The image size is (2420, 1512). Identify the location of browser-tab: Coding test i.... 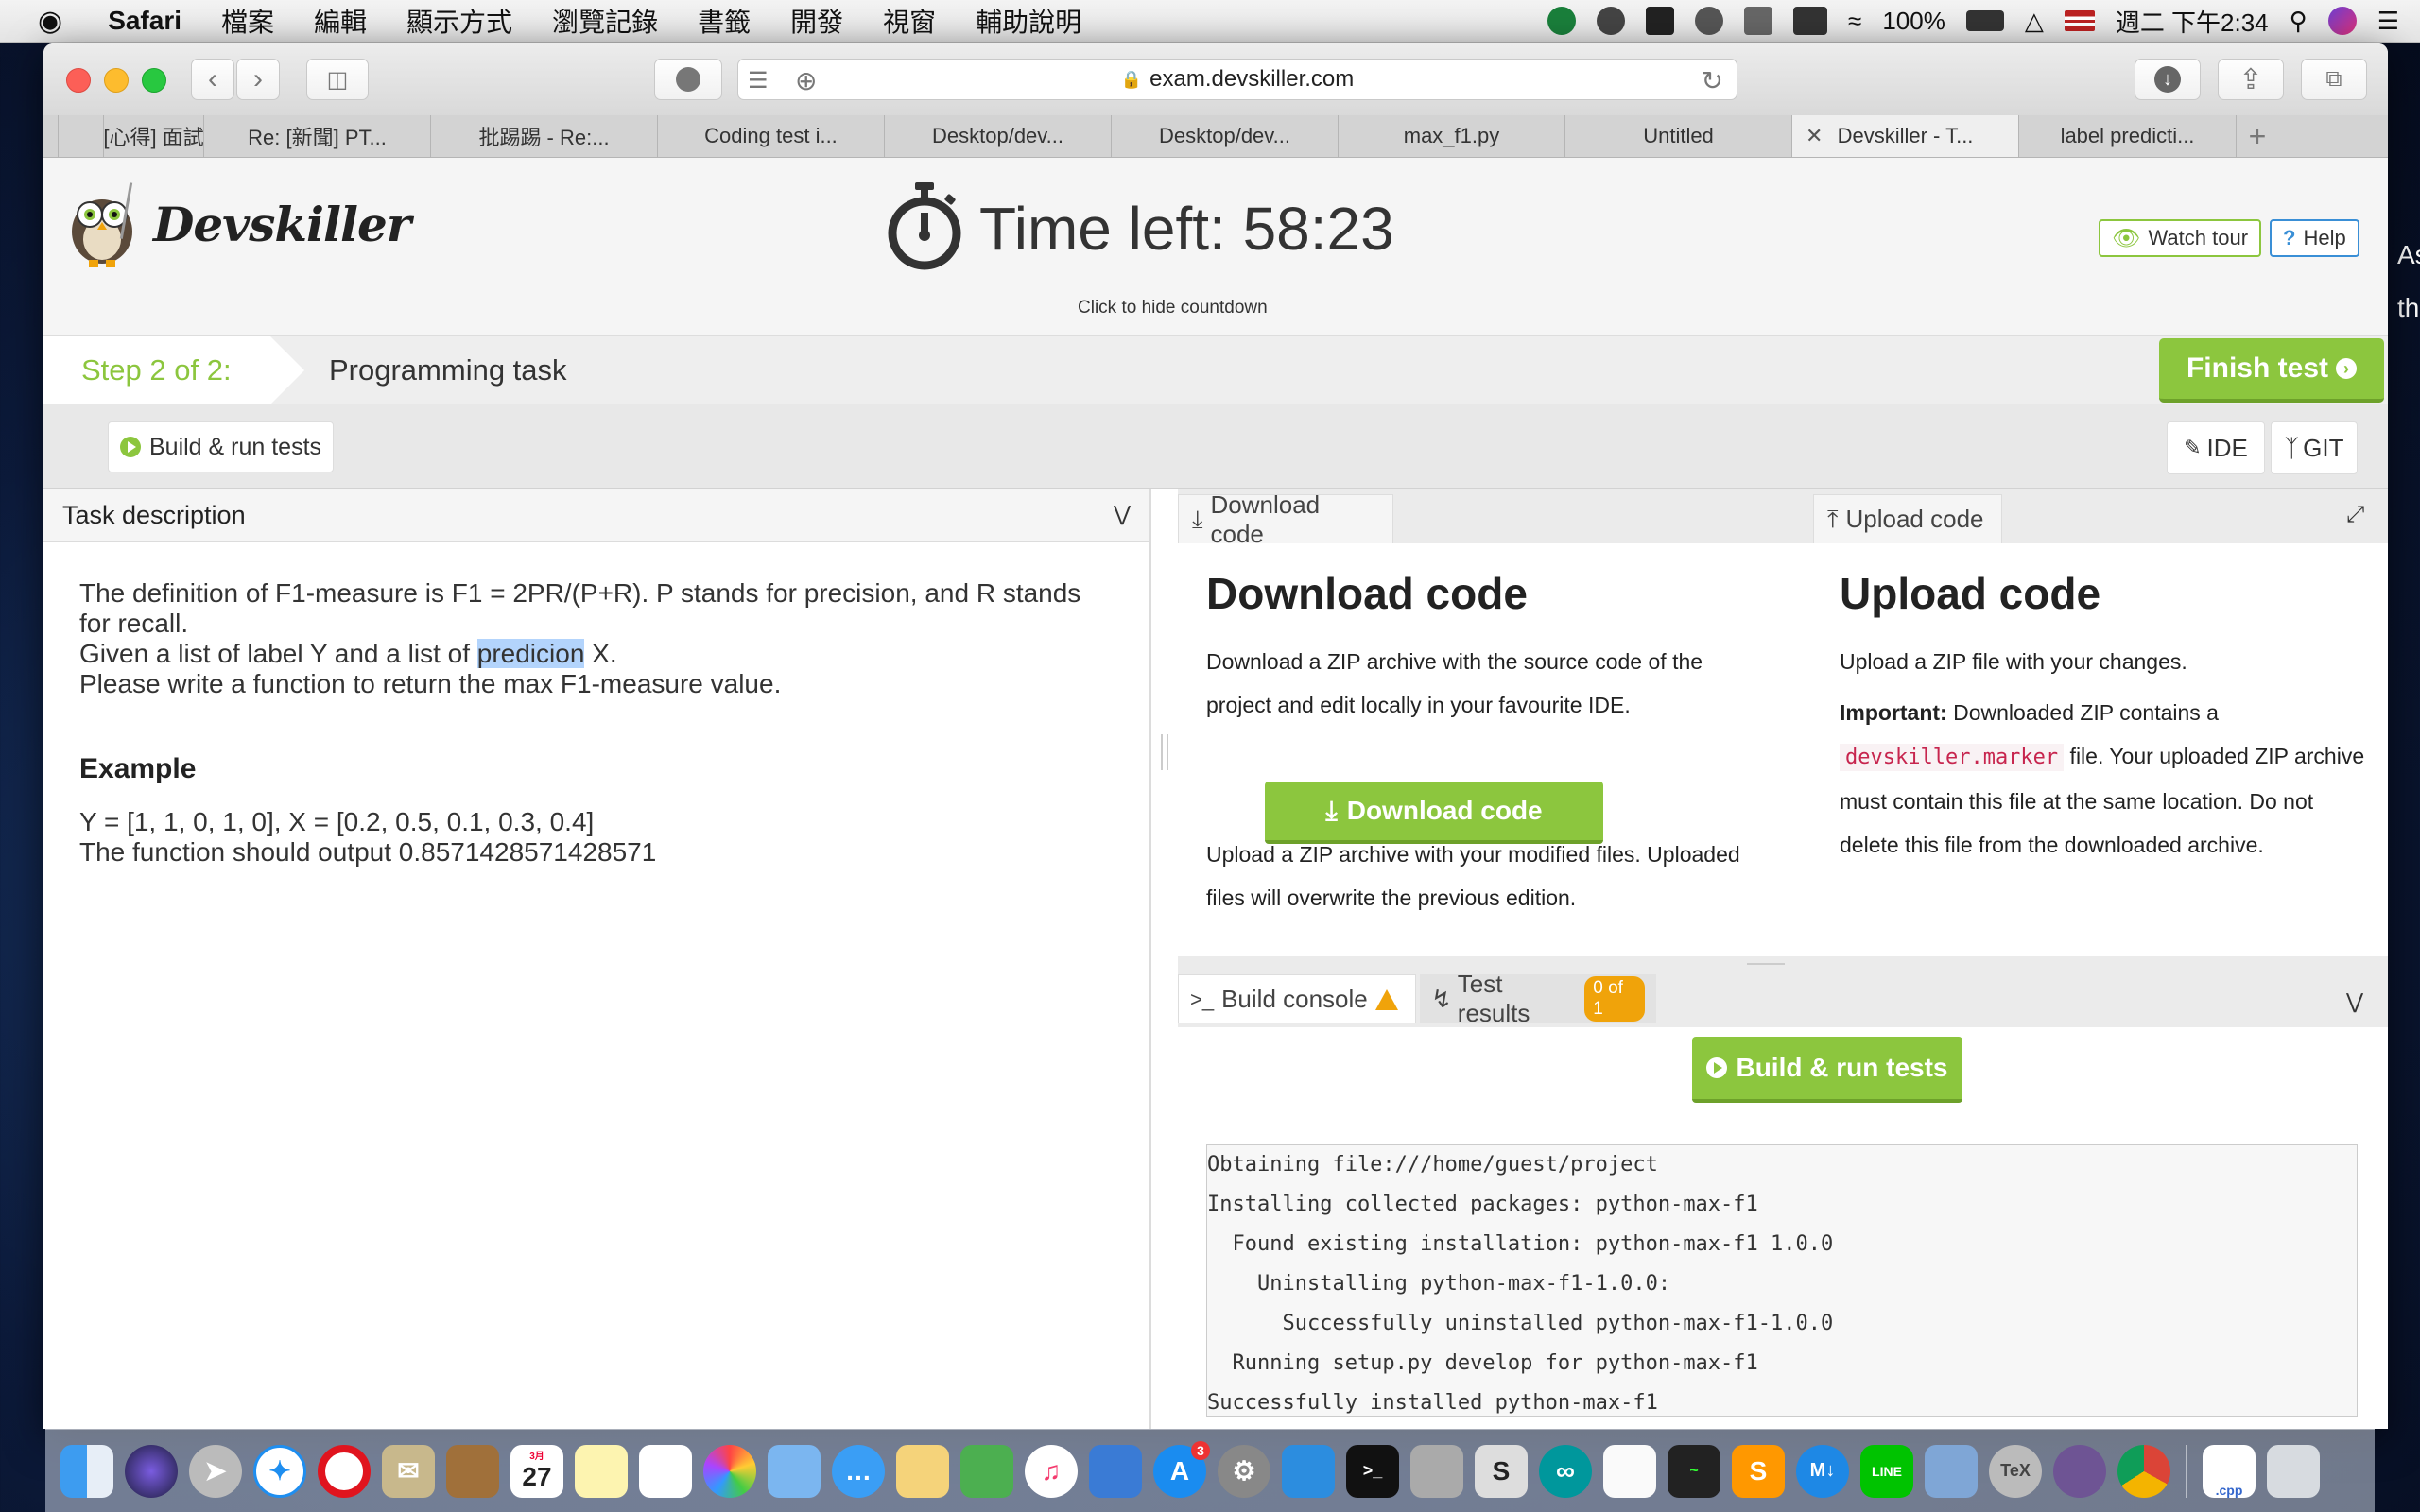
(771, 136).